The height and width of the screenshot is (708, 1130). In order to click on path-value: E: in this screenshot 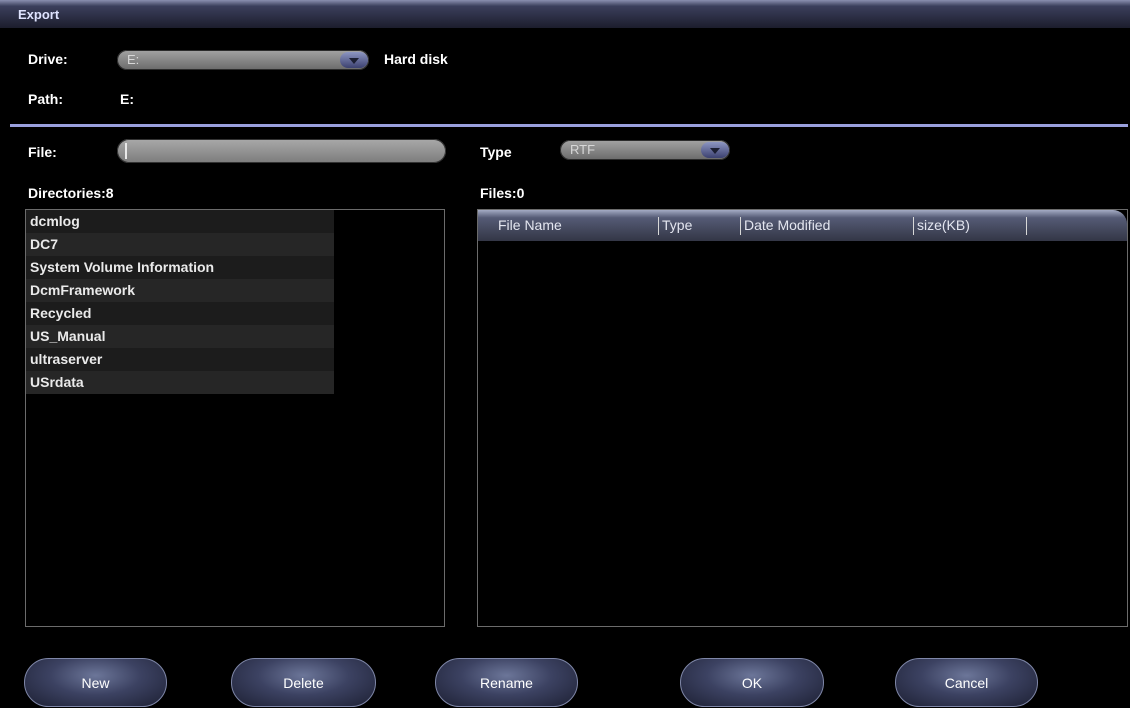, I will do `click(127, 99)`.